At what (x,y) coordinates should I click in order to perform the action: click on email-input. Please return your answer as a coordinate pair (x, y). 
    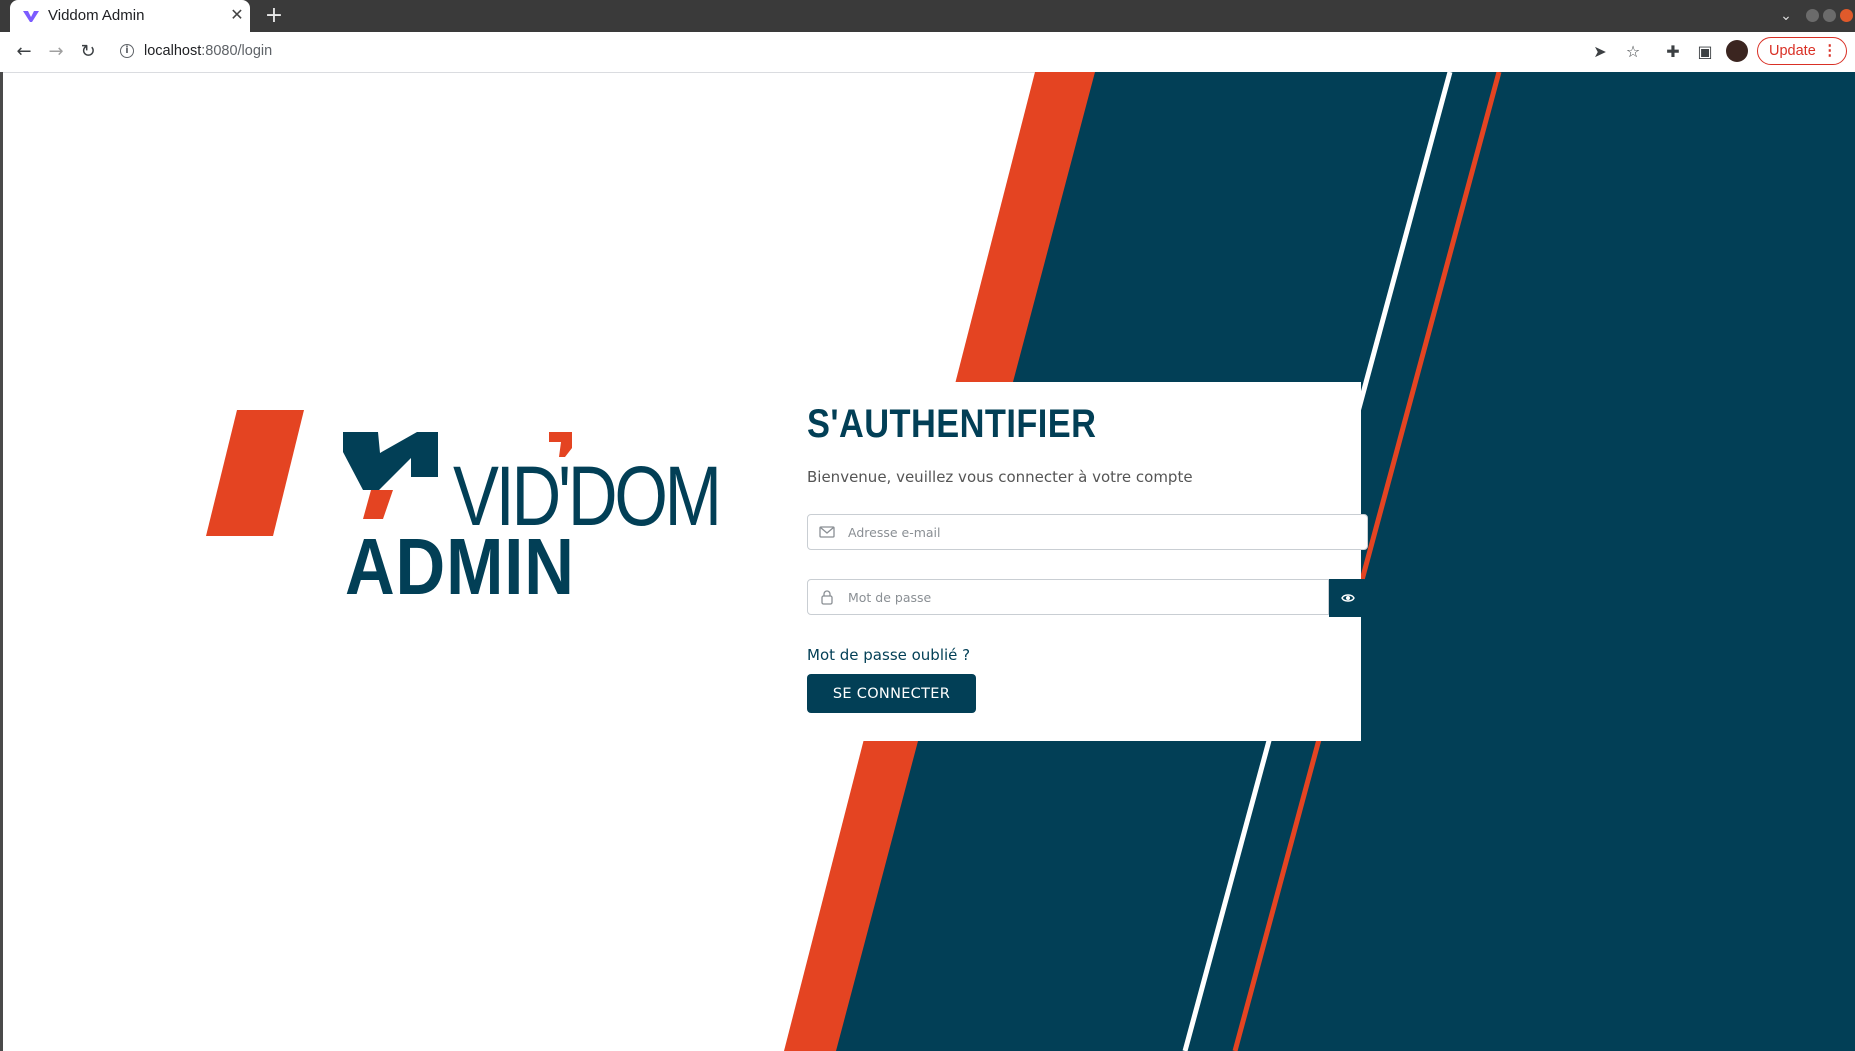
    Looking at the image, I should click on (1088, 532).